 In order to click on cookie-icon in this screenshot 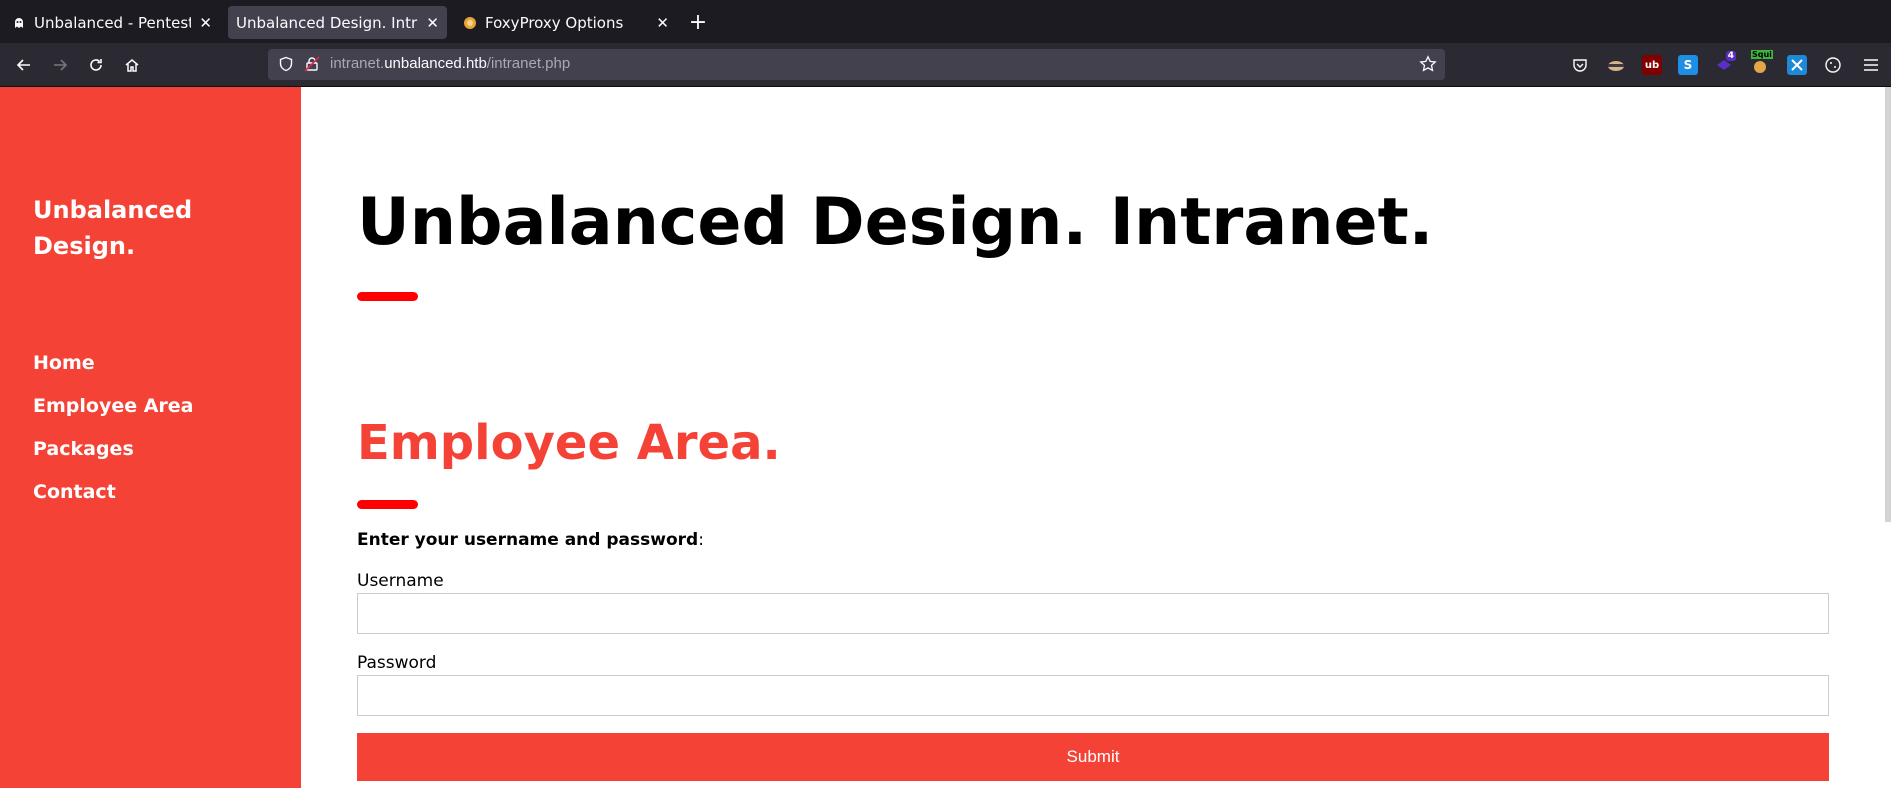, I will do `click(1833, 65)`.